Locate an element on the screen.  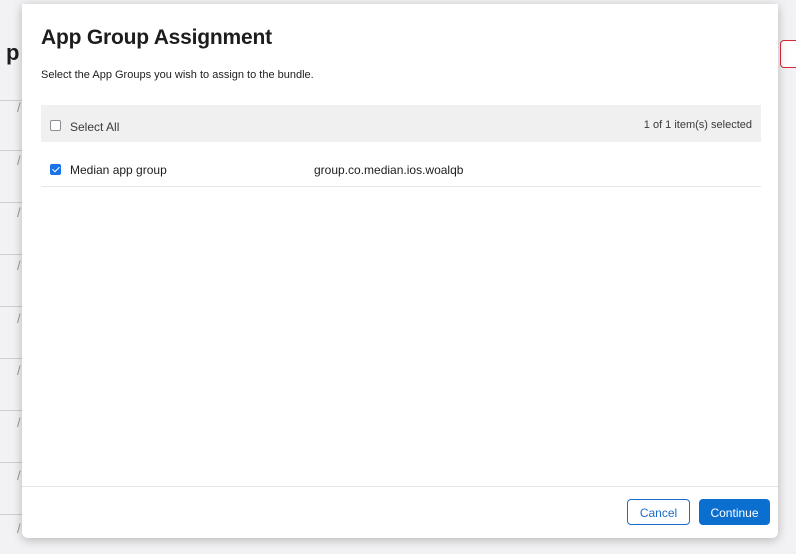
continue-button: Continue is located at coordinates (734, 512).